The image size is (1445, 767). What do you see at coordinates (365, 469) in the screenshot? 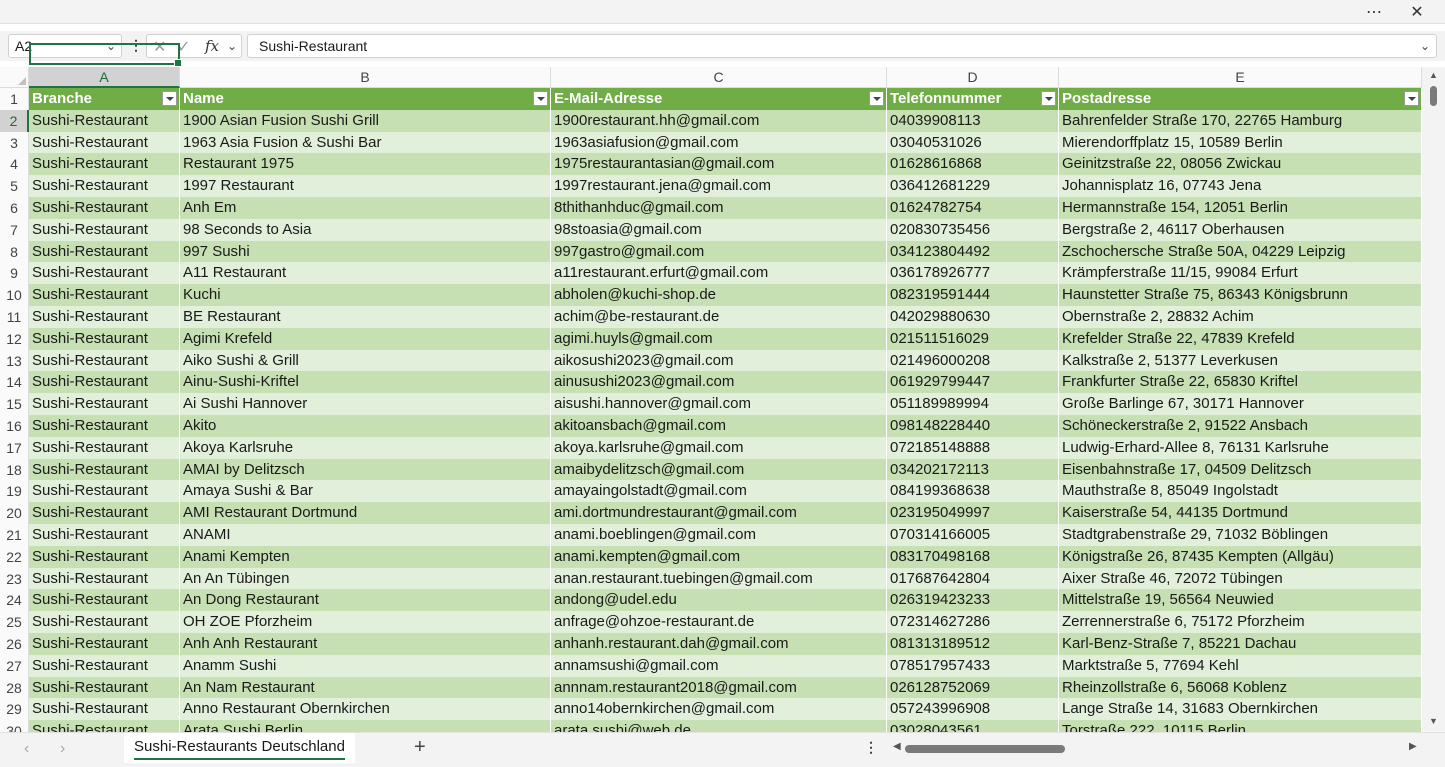
I see `table-cell: AMAI by Delitzsch` at bounding box center [365, 469].